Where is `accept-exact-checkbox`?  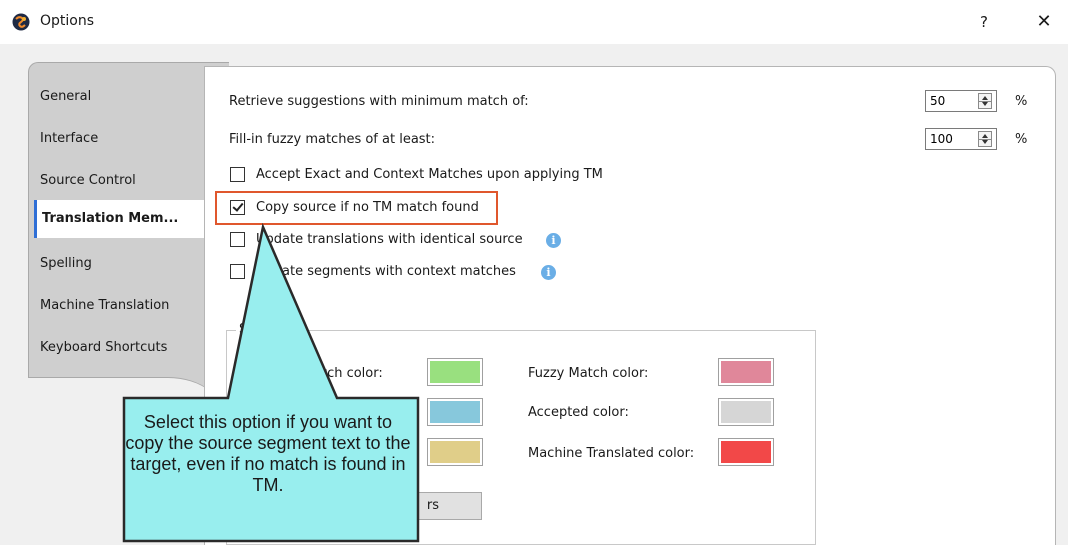
accept-exact-checkbox is located at coordinates (237, 174).